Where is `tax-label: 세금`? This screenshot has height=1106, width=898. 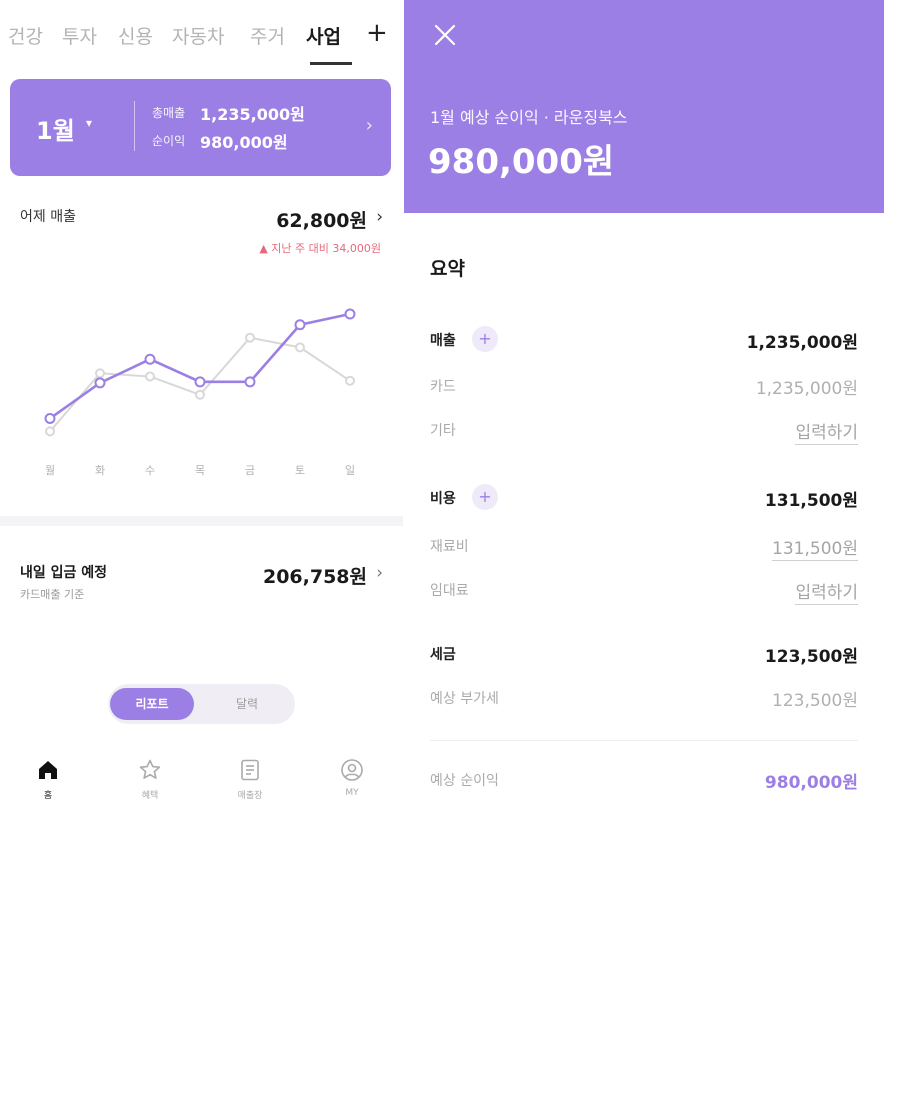 tax-label: 세금 is located at coordinates (443, 655).